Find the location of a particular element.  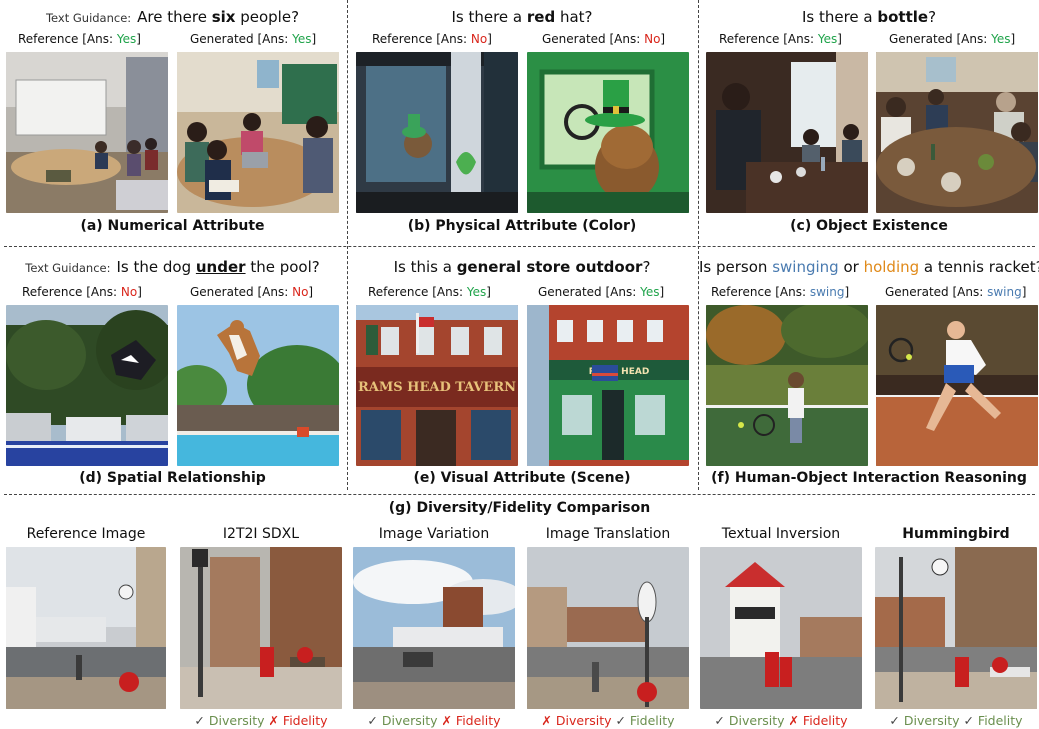

generated-image-tavern: RAMS HEAD is located at coordinates (608, 385).